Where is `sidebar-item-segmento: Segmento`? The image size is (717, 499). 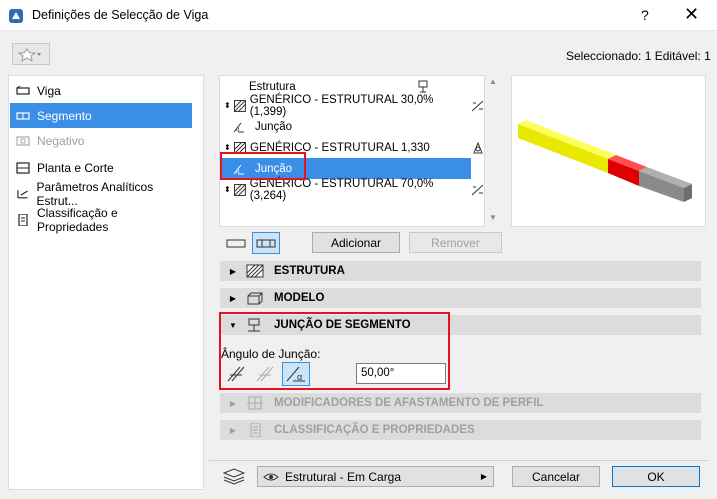
sidebar-item-segmento: Segmento is located at coordinates (101, 115).